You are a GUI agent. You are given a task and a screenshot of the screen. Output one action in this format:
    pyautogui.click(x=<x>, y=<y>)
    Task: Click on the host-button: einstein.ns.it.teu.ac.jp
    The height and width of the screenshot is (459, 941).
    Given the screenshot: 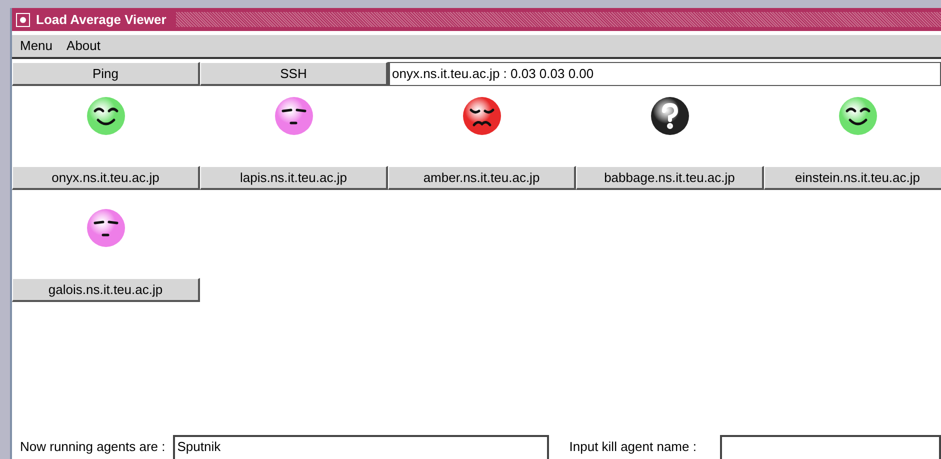 What is the action you would take?
    pyautogui.click(x=852, y=178)
    